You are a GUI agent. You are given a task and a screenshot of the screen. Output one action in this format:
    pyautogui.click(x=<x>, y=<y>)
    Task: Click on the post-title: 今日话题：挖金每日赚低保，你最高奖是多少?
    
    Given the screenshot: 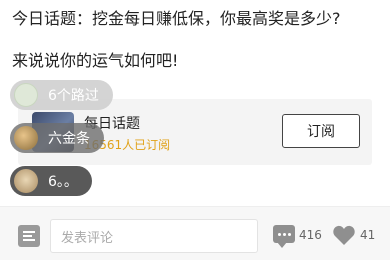 What is the action you would take?
    pyautogui.click(x=176, y=18)
    